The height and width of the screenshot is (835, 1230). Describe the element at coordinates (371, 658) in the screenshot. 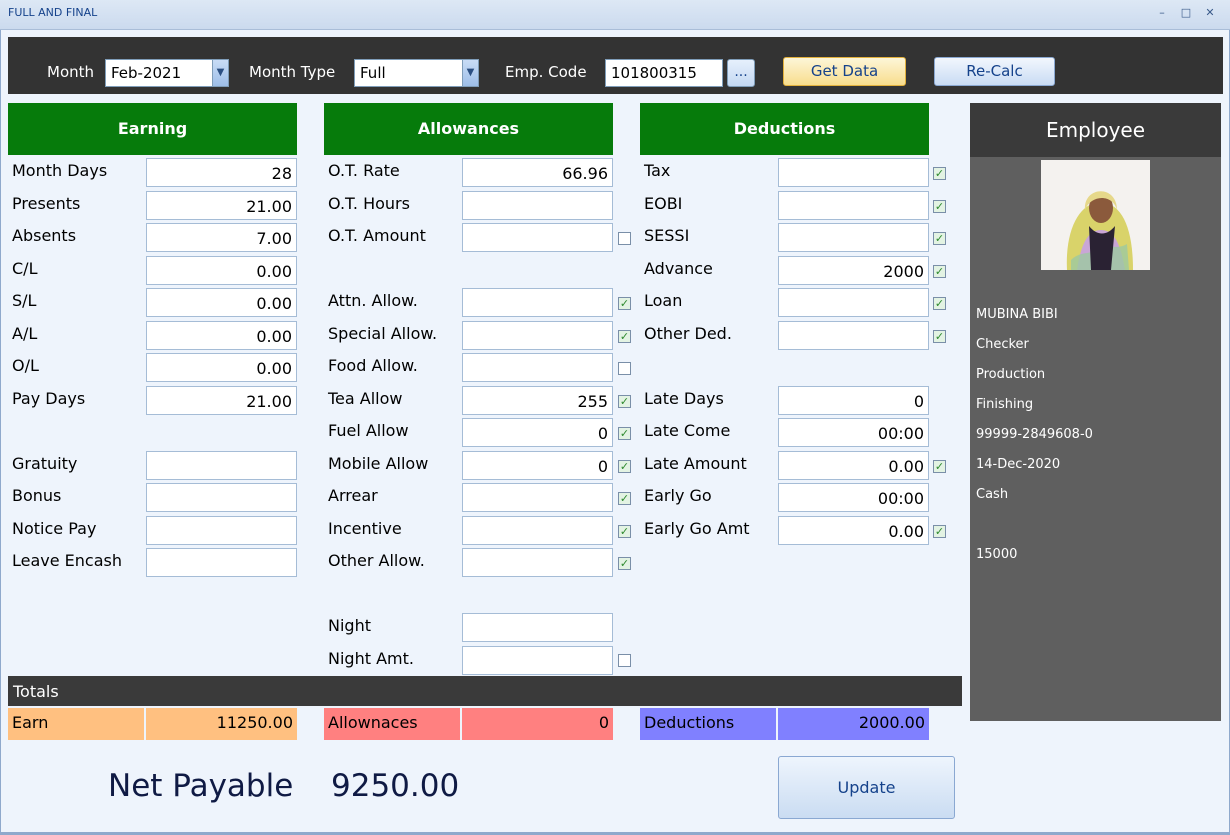

I see `night-amt-label: Night Amt.` at that location.